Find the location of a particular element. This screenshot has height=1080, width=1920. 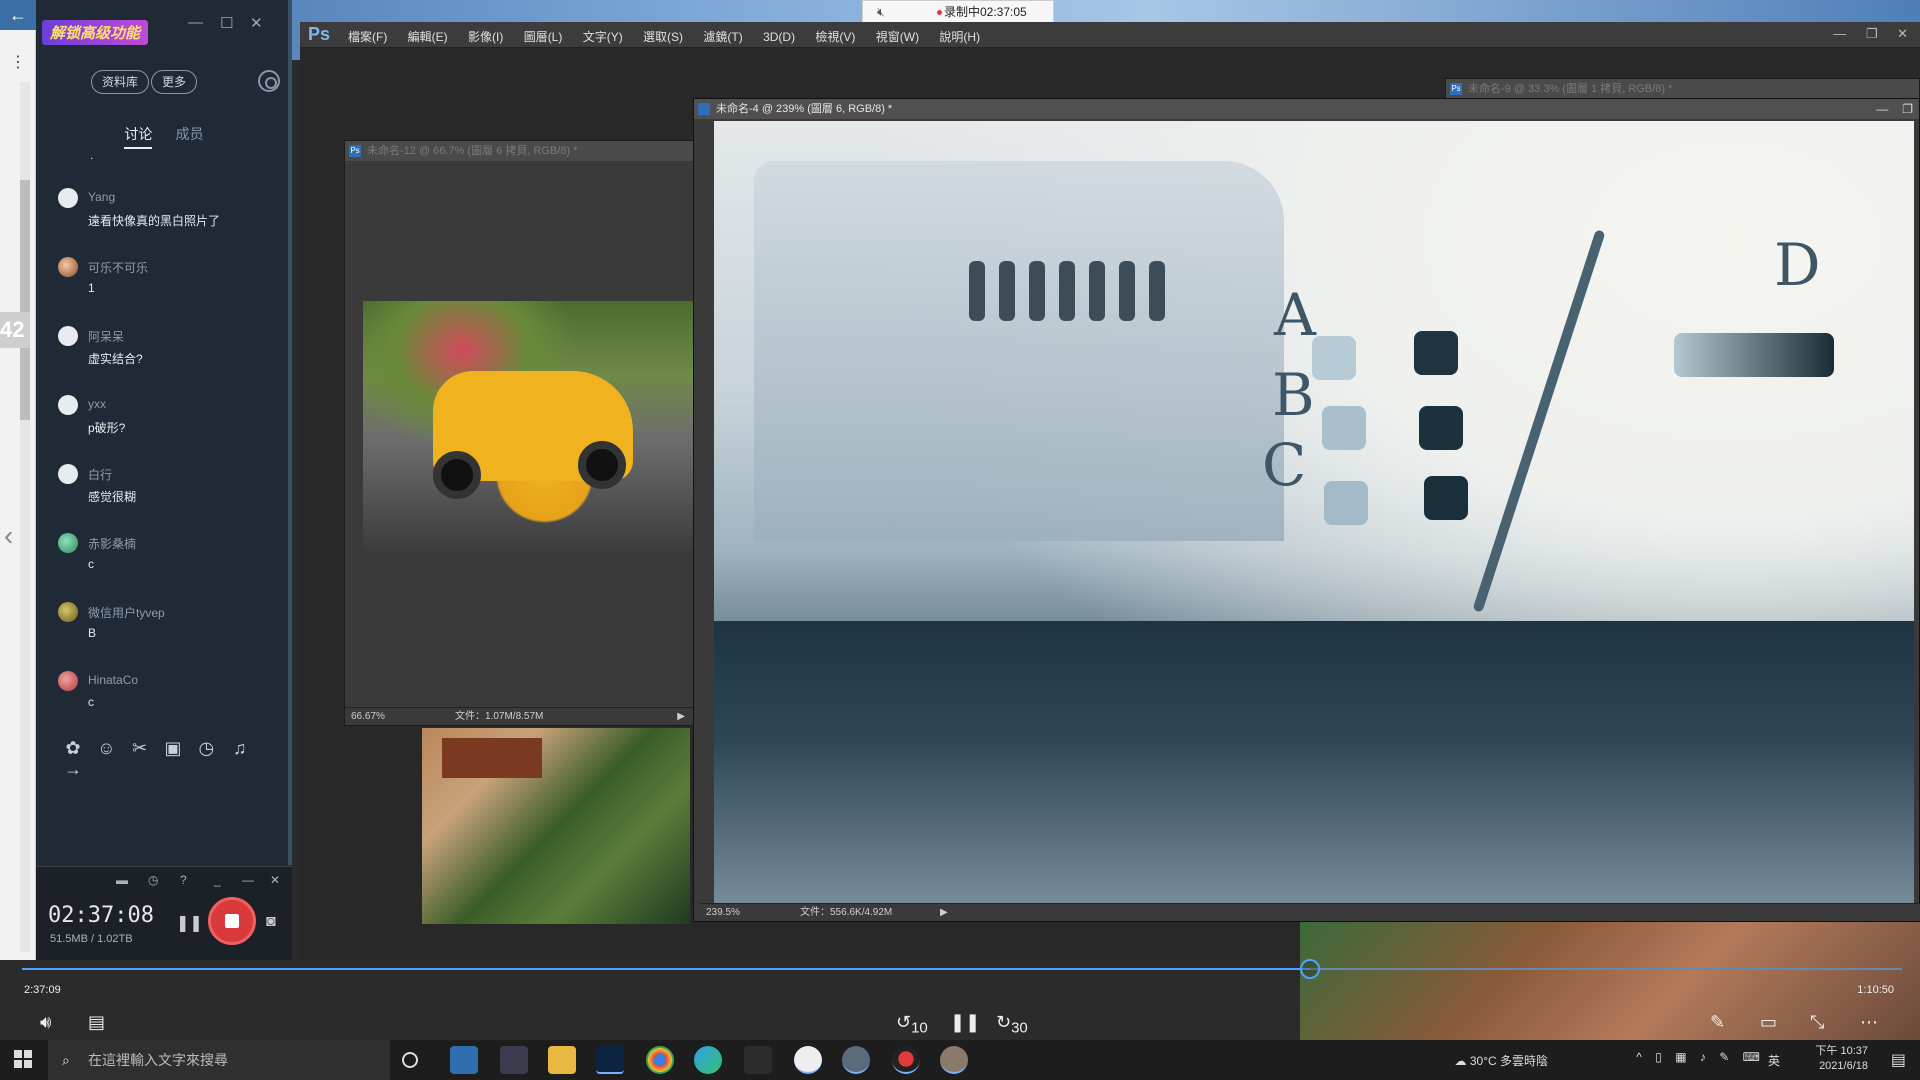

document-window-9: Ps 未命名-9 @ 33.3% (圖層 1 拷貝, RGB/8) * is located at coordinates (1682, 89).